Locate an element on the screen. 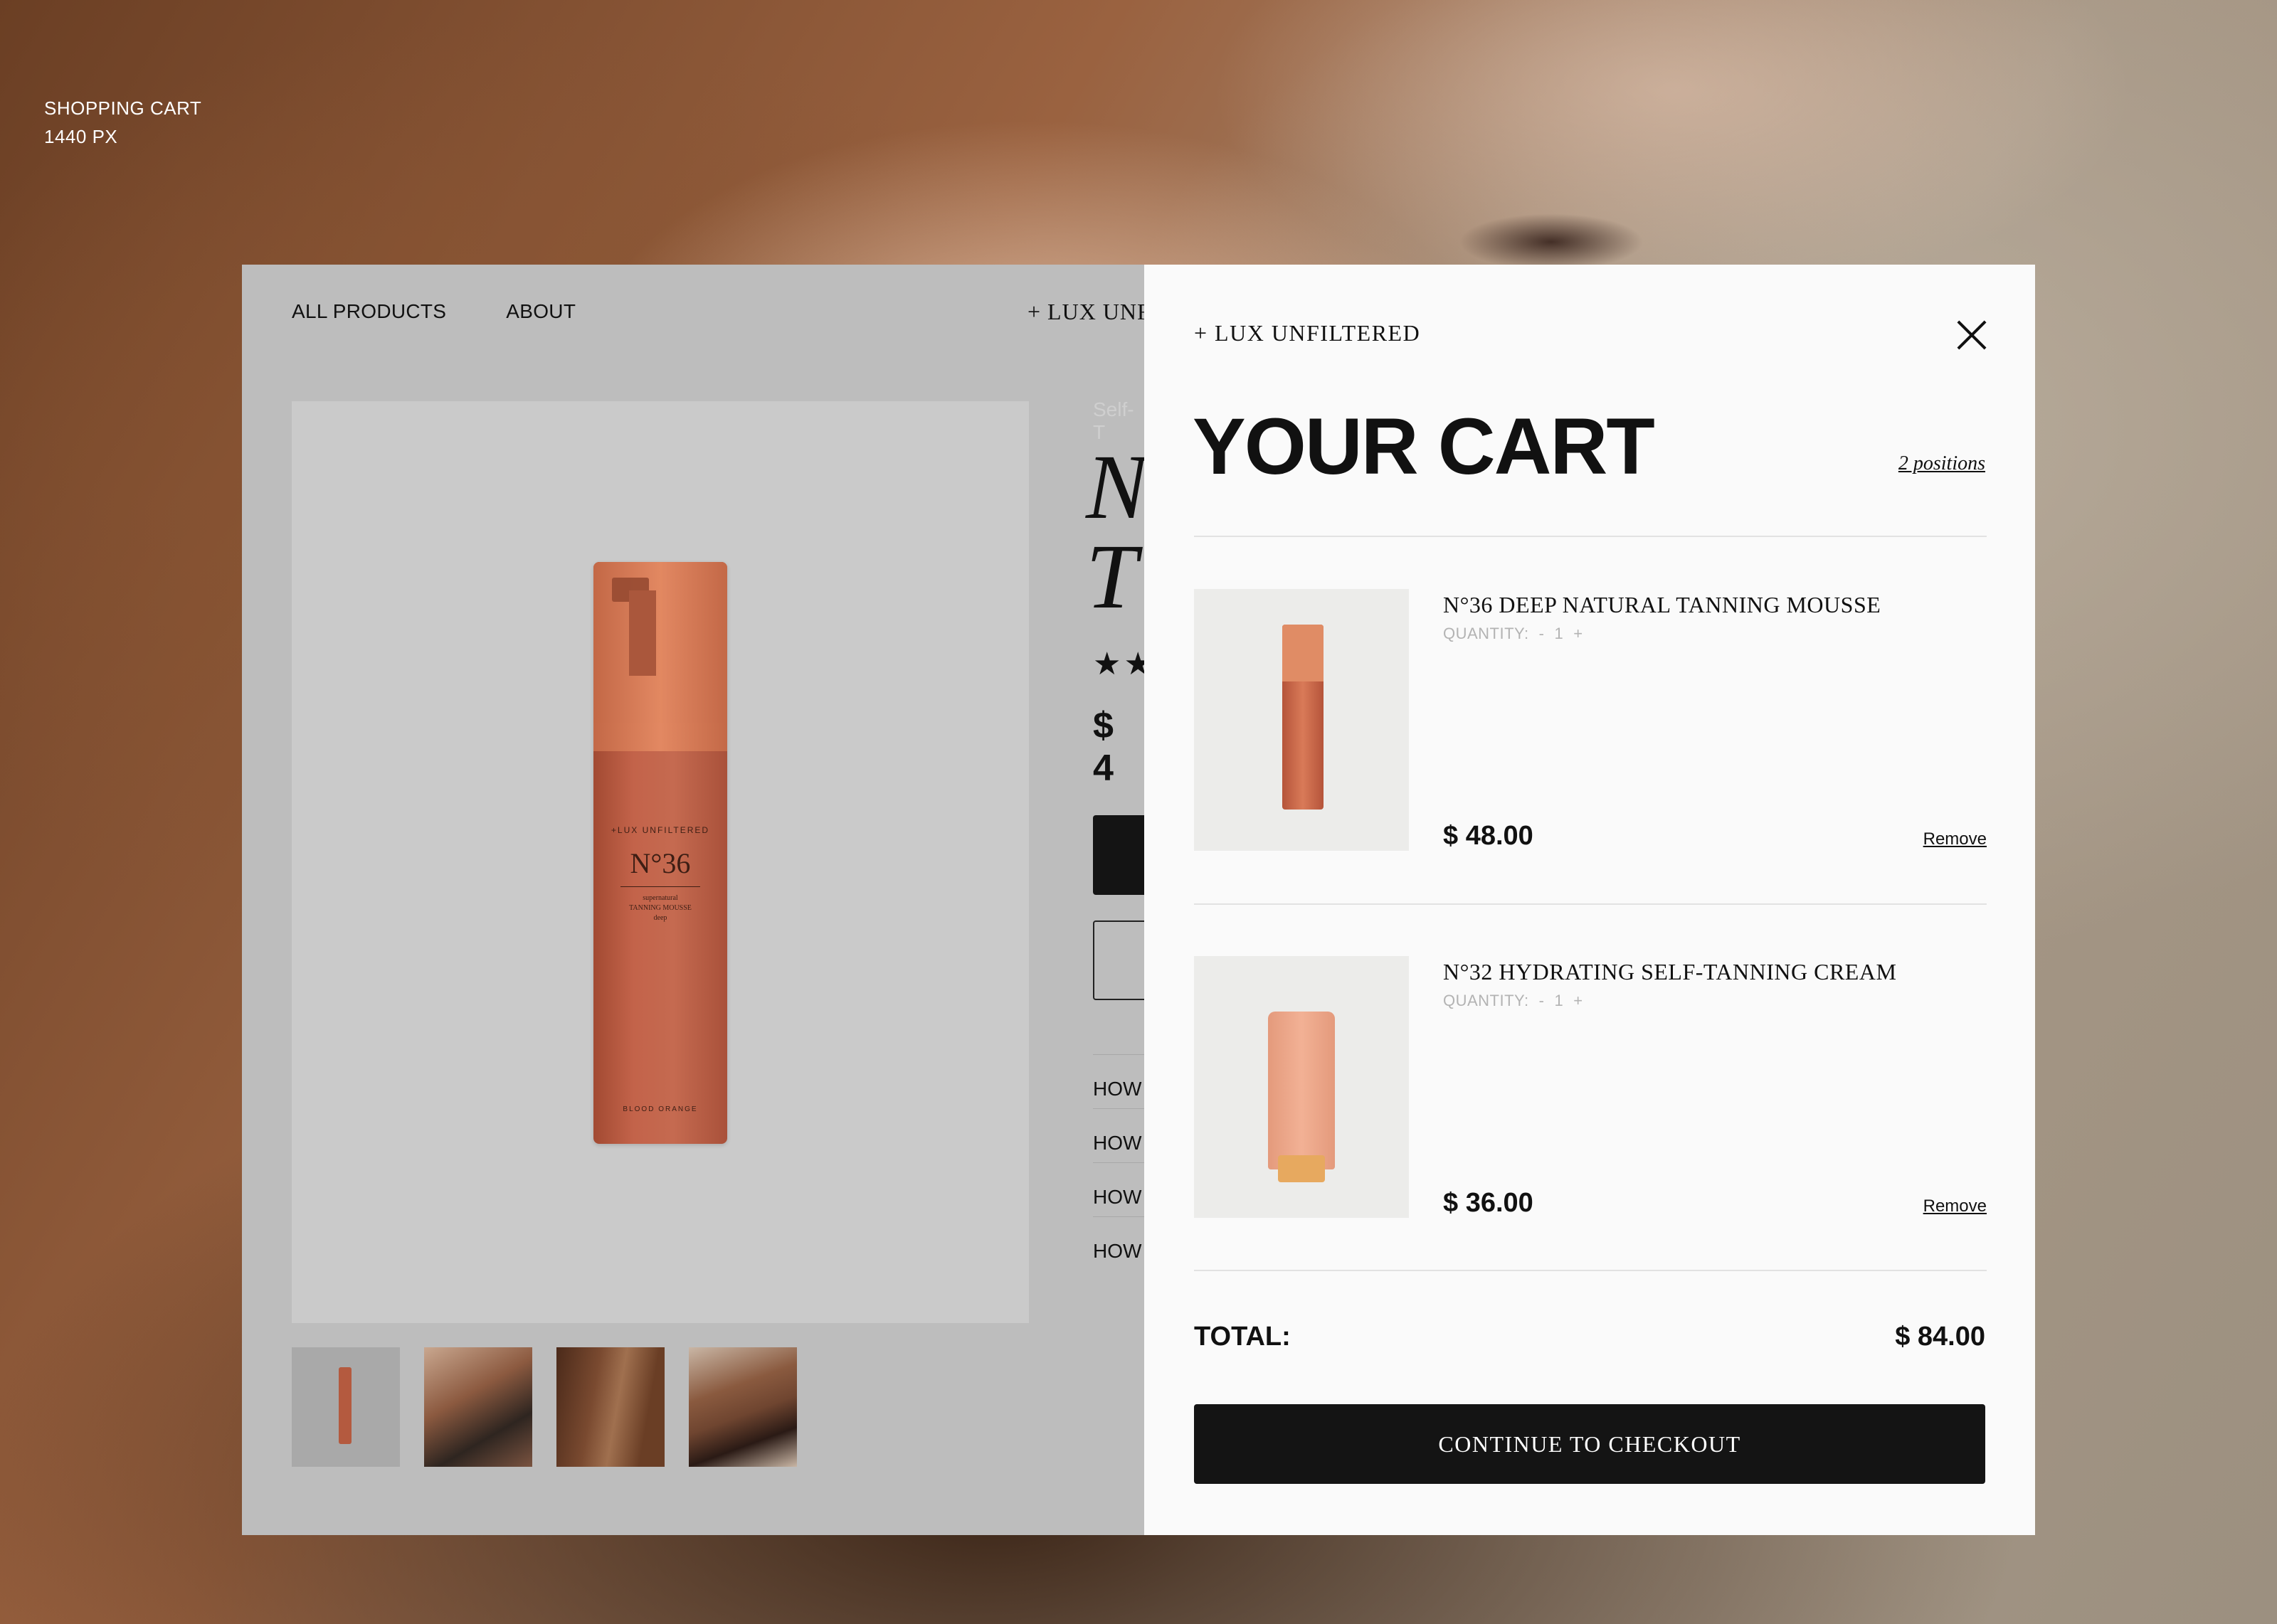 Image resolution: width=2277 pixels, height=1624 pixels. close-icon is located at coordinates (1971, 335).